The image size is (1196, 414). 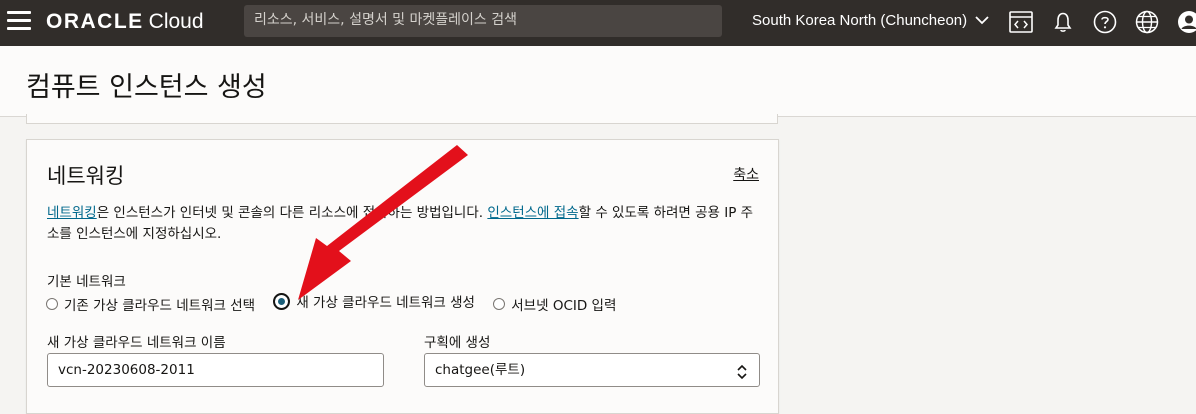 What do you see at coordinates (746, 174) in the screenshot?
I see `collapse-link: 축소` at bounding box center [746, 174].